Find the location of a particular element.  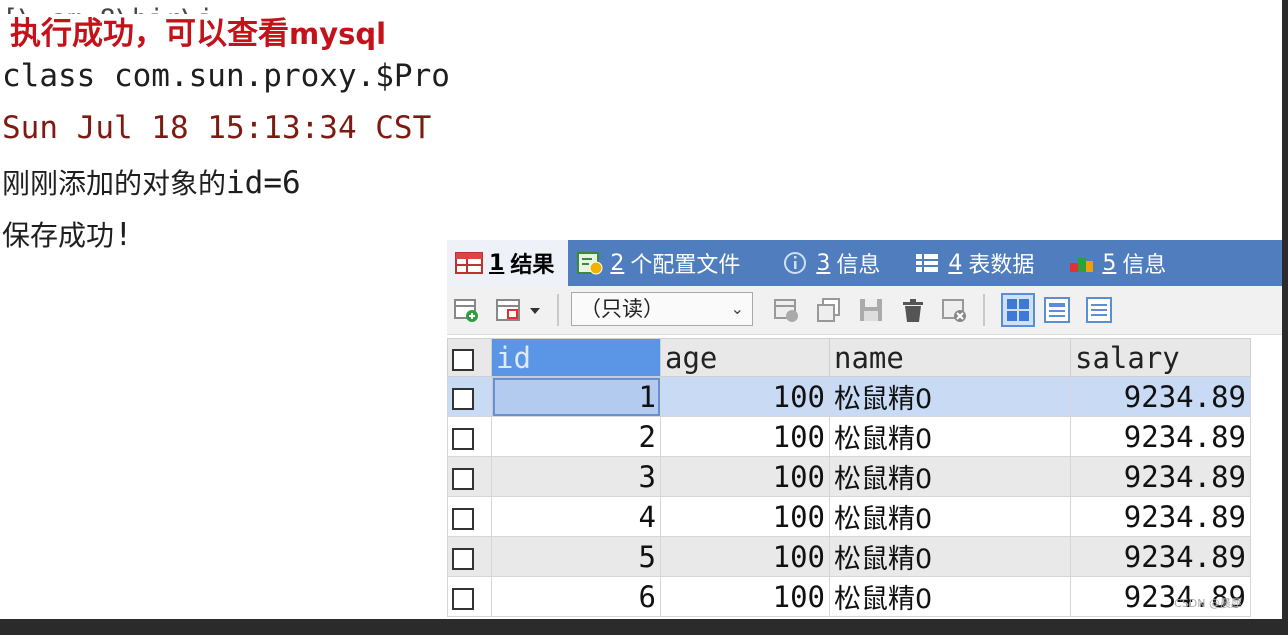

cell-id: 3 is located at coordinates (576, 476).